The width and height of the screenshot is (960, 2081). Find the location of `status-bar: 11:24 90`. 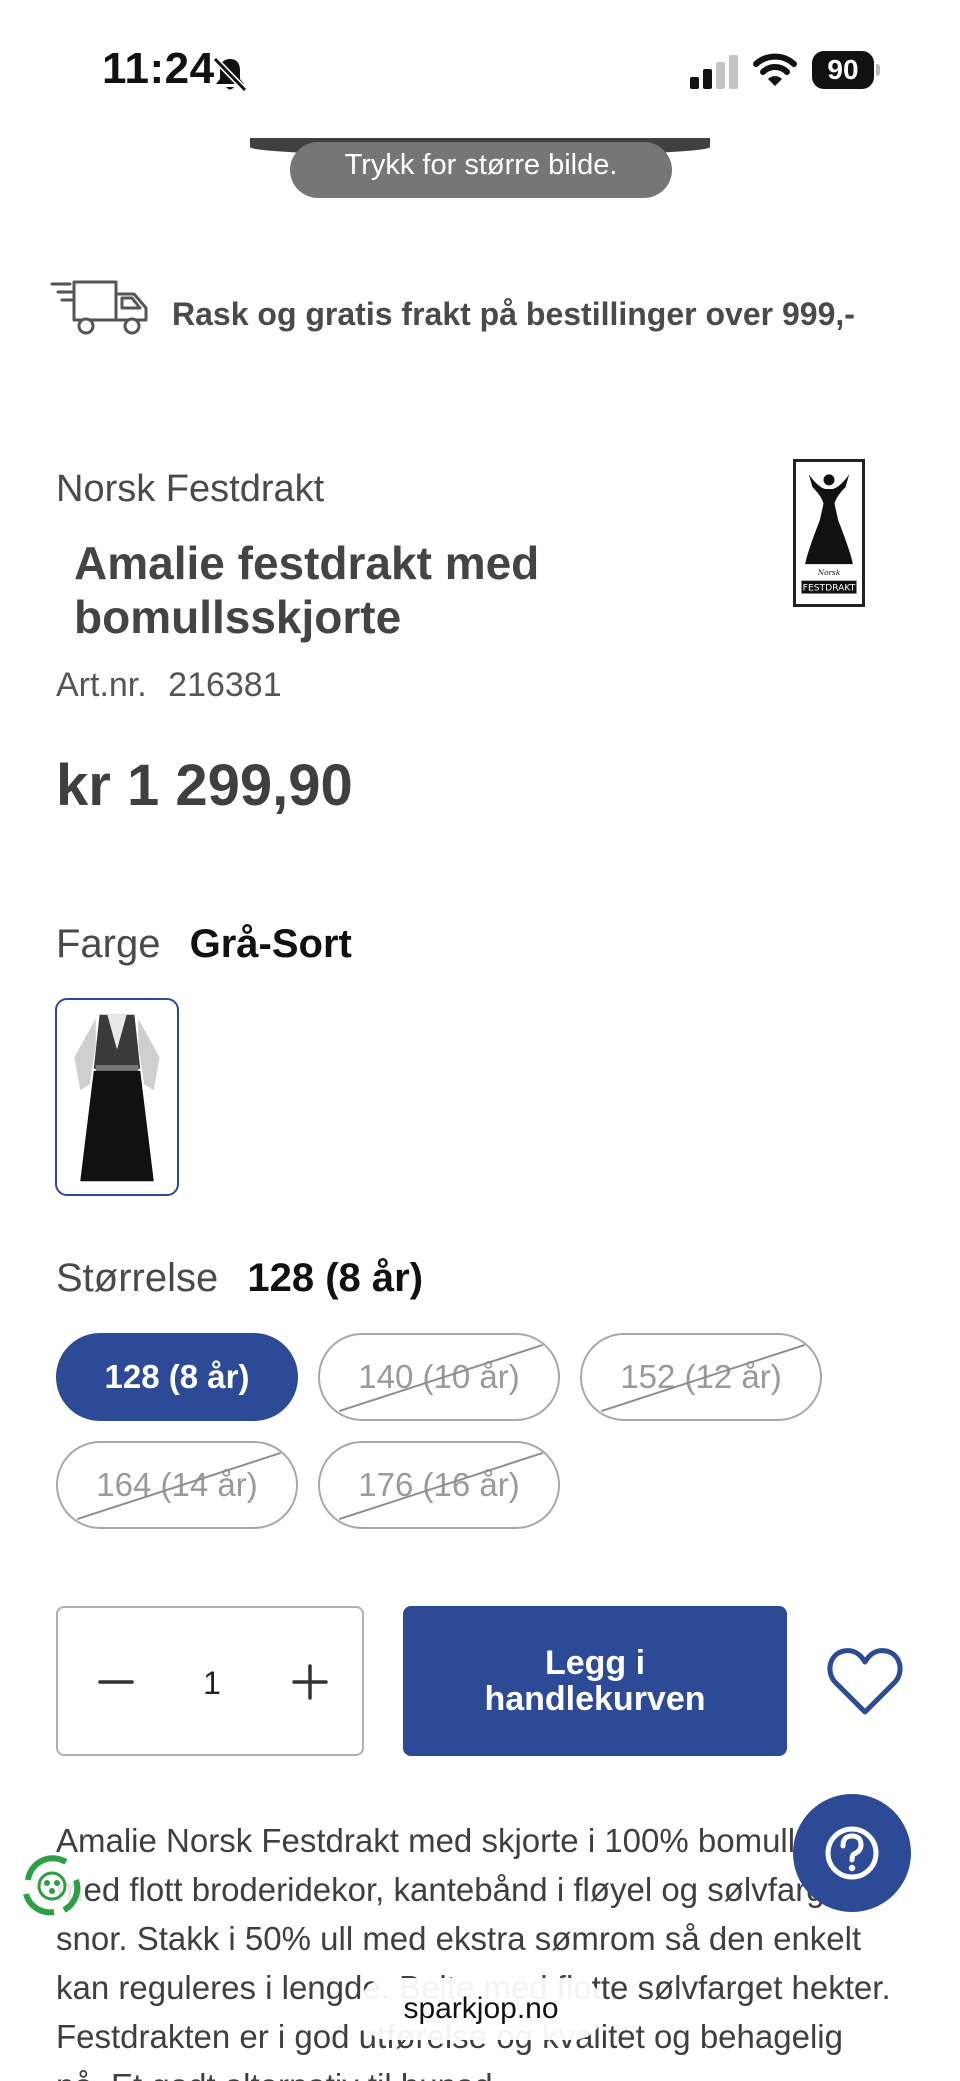

status-bar: 11:24 90 is located at coordinates (480, 70).